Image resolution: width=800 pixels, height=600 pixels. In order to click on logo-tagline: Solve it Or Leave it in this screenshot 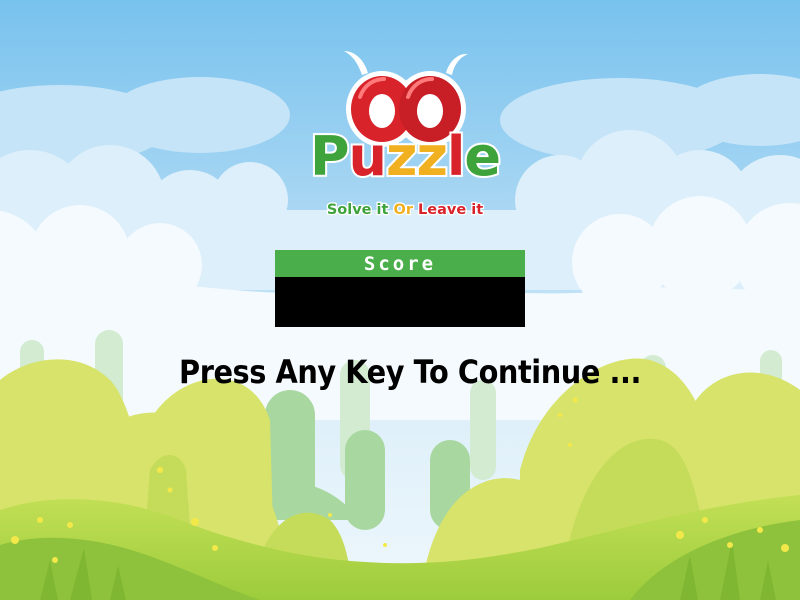, I will do `click(405, 210)`.